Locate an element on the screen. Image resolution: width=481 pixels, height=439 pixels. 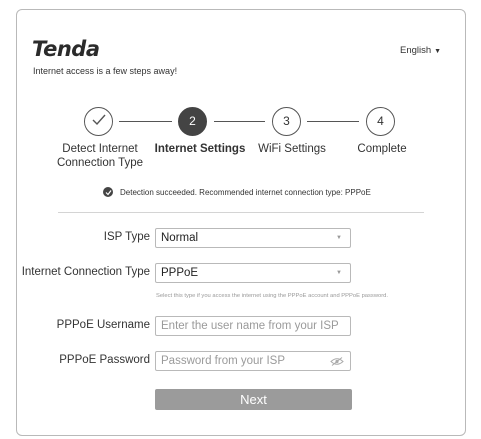
next-button: Next is located at coordinates (253, 399).